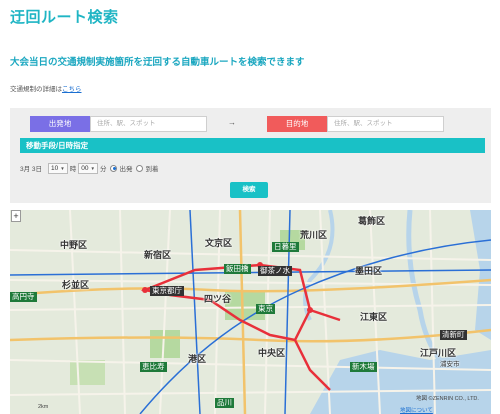 This screenshot has height=414, width=500. What do you see at coordinates (272, 353) in the screenshot?
I see `map-label-chuo: 中央区` at bounding box center [272, 353].